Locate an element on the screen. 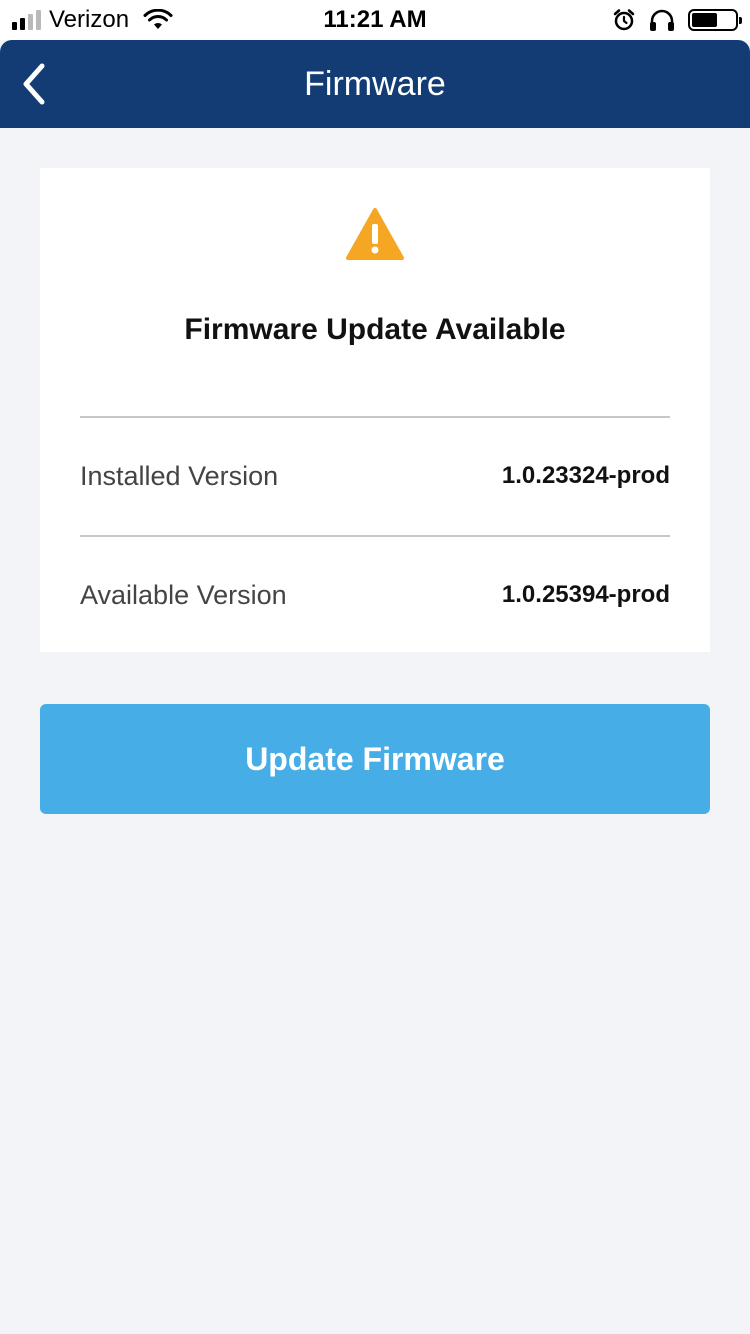 This screenshot has height=1334, width=750. headphones-icon is located at coordinates (662, 20).